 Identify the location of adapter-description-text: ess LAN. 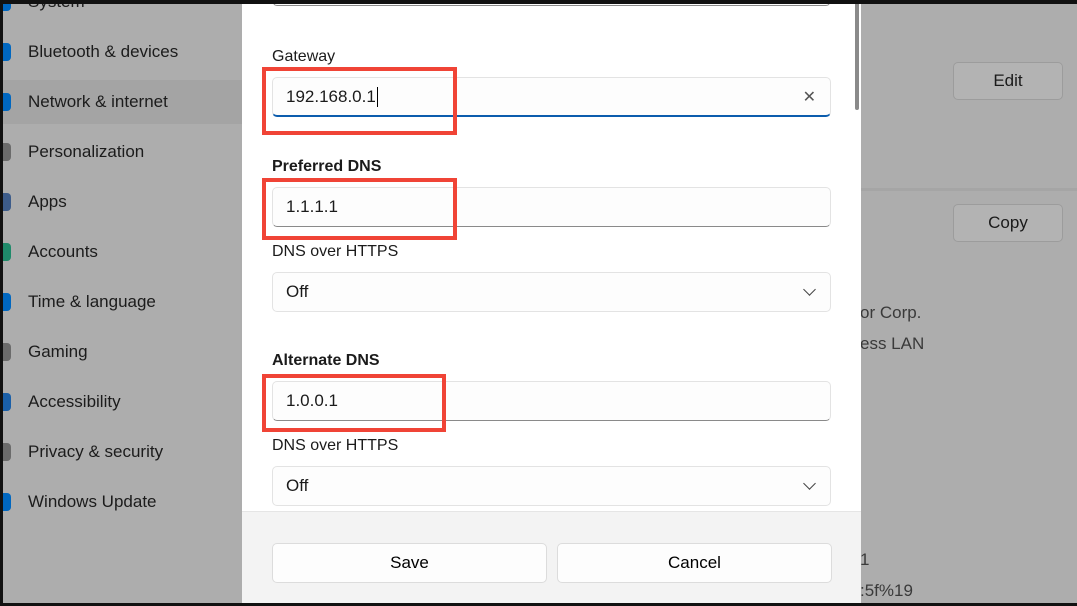
(892, 343).